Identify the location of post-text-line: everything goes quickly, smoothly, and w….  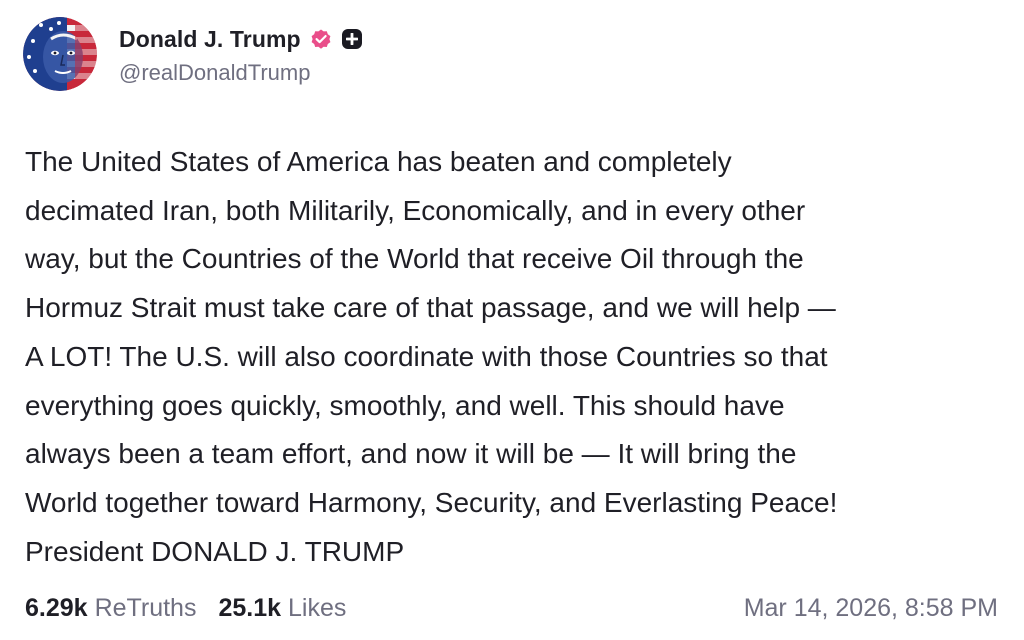
(405, 405).